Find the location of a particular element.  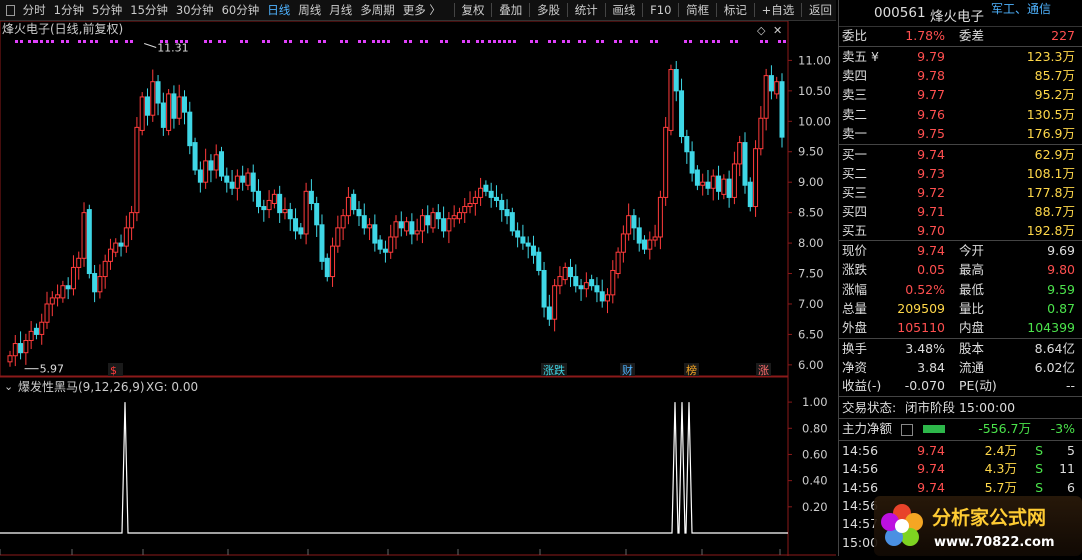

industry-tag: 军工、通信 is located at coordinates (1021, 8).